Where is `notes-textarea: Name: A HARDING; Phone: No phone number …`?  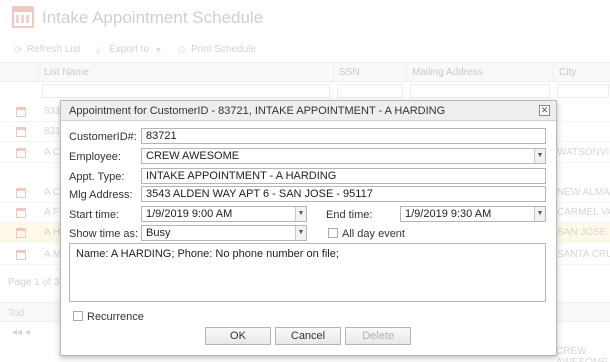 notes-textarea: Name: A HARDING; Phone: No phone number … is located at coordinates (307, 272).